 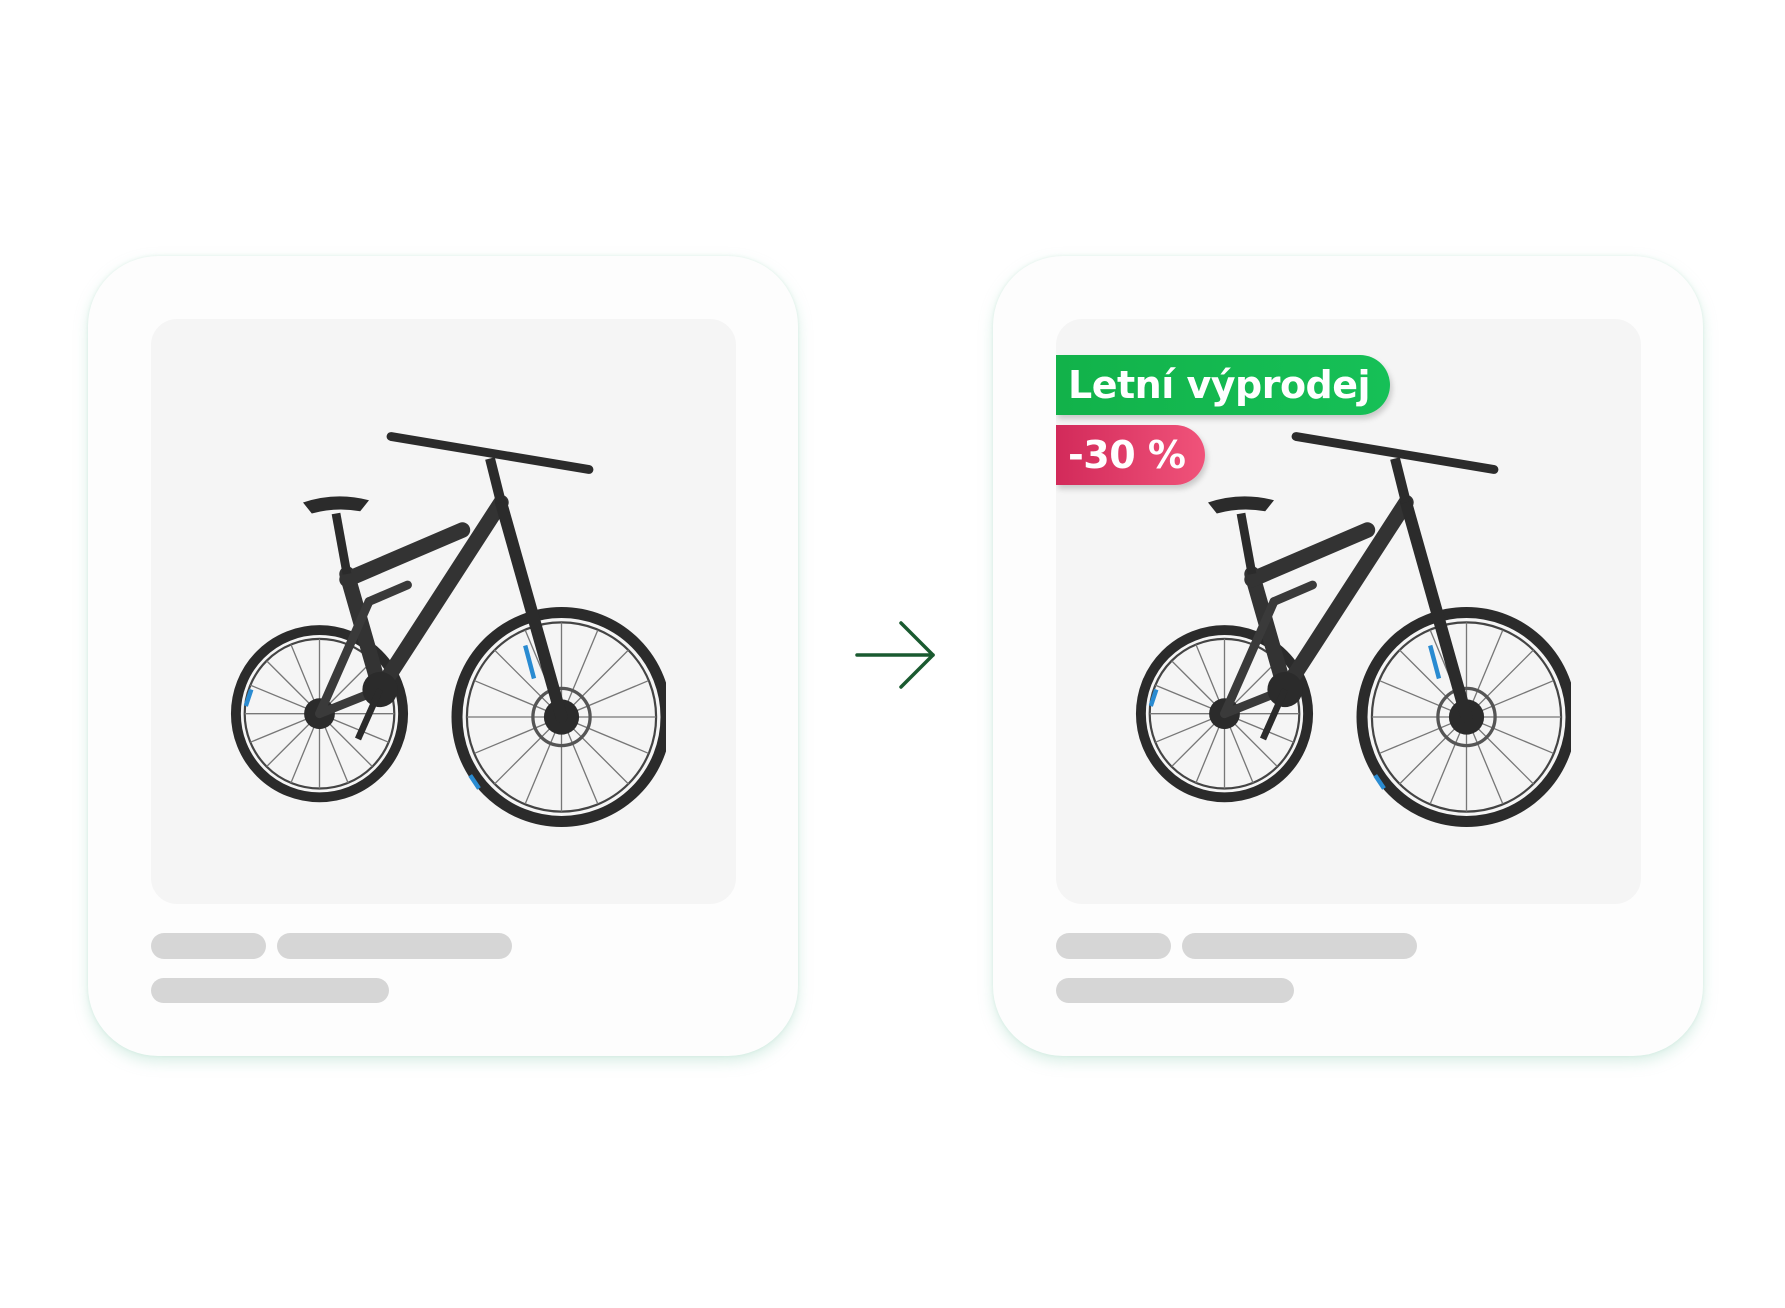 I want to click on product-image-area: Letní výprodej -30 %, so click(x=1348, y=611).